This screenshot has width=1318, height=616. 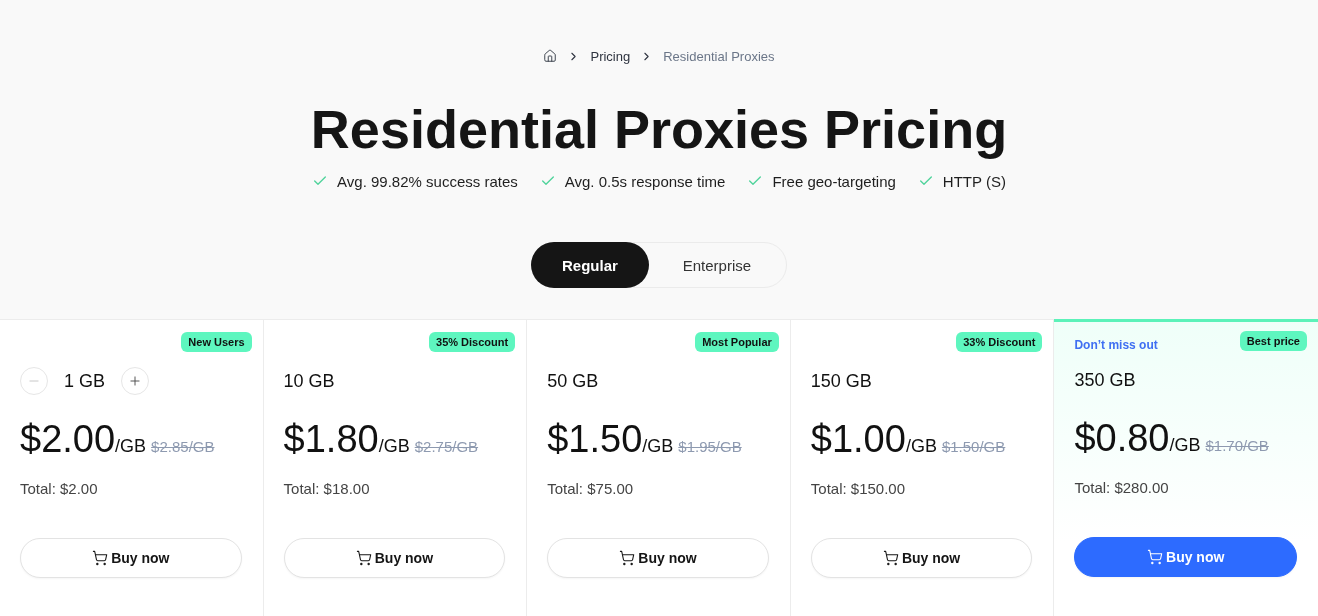 I want to click on plan-size: 150 GB, so click(x=841, y=381).